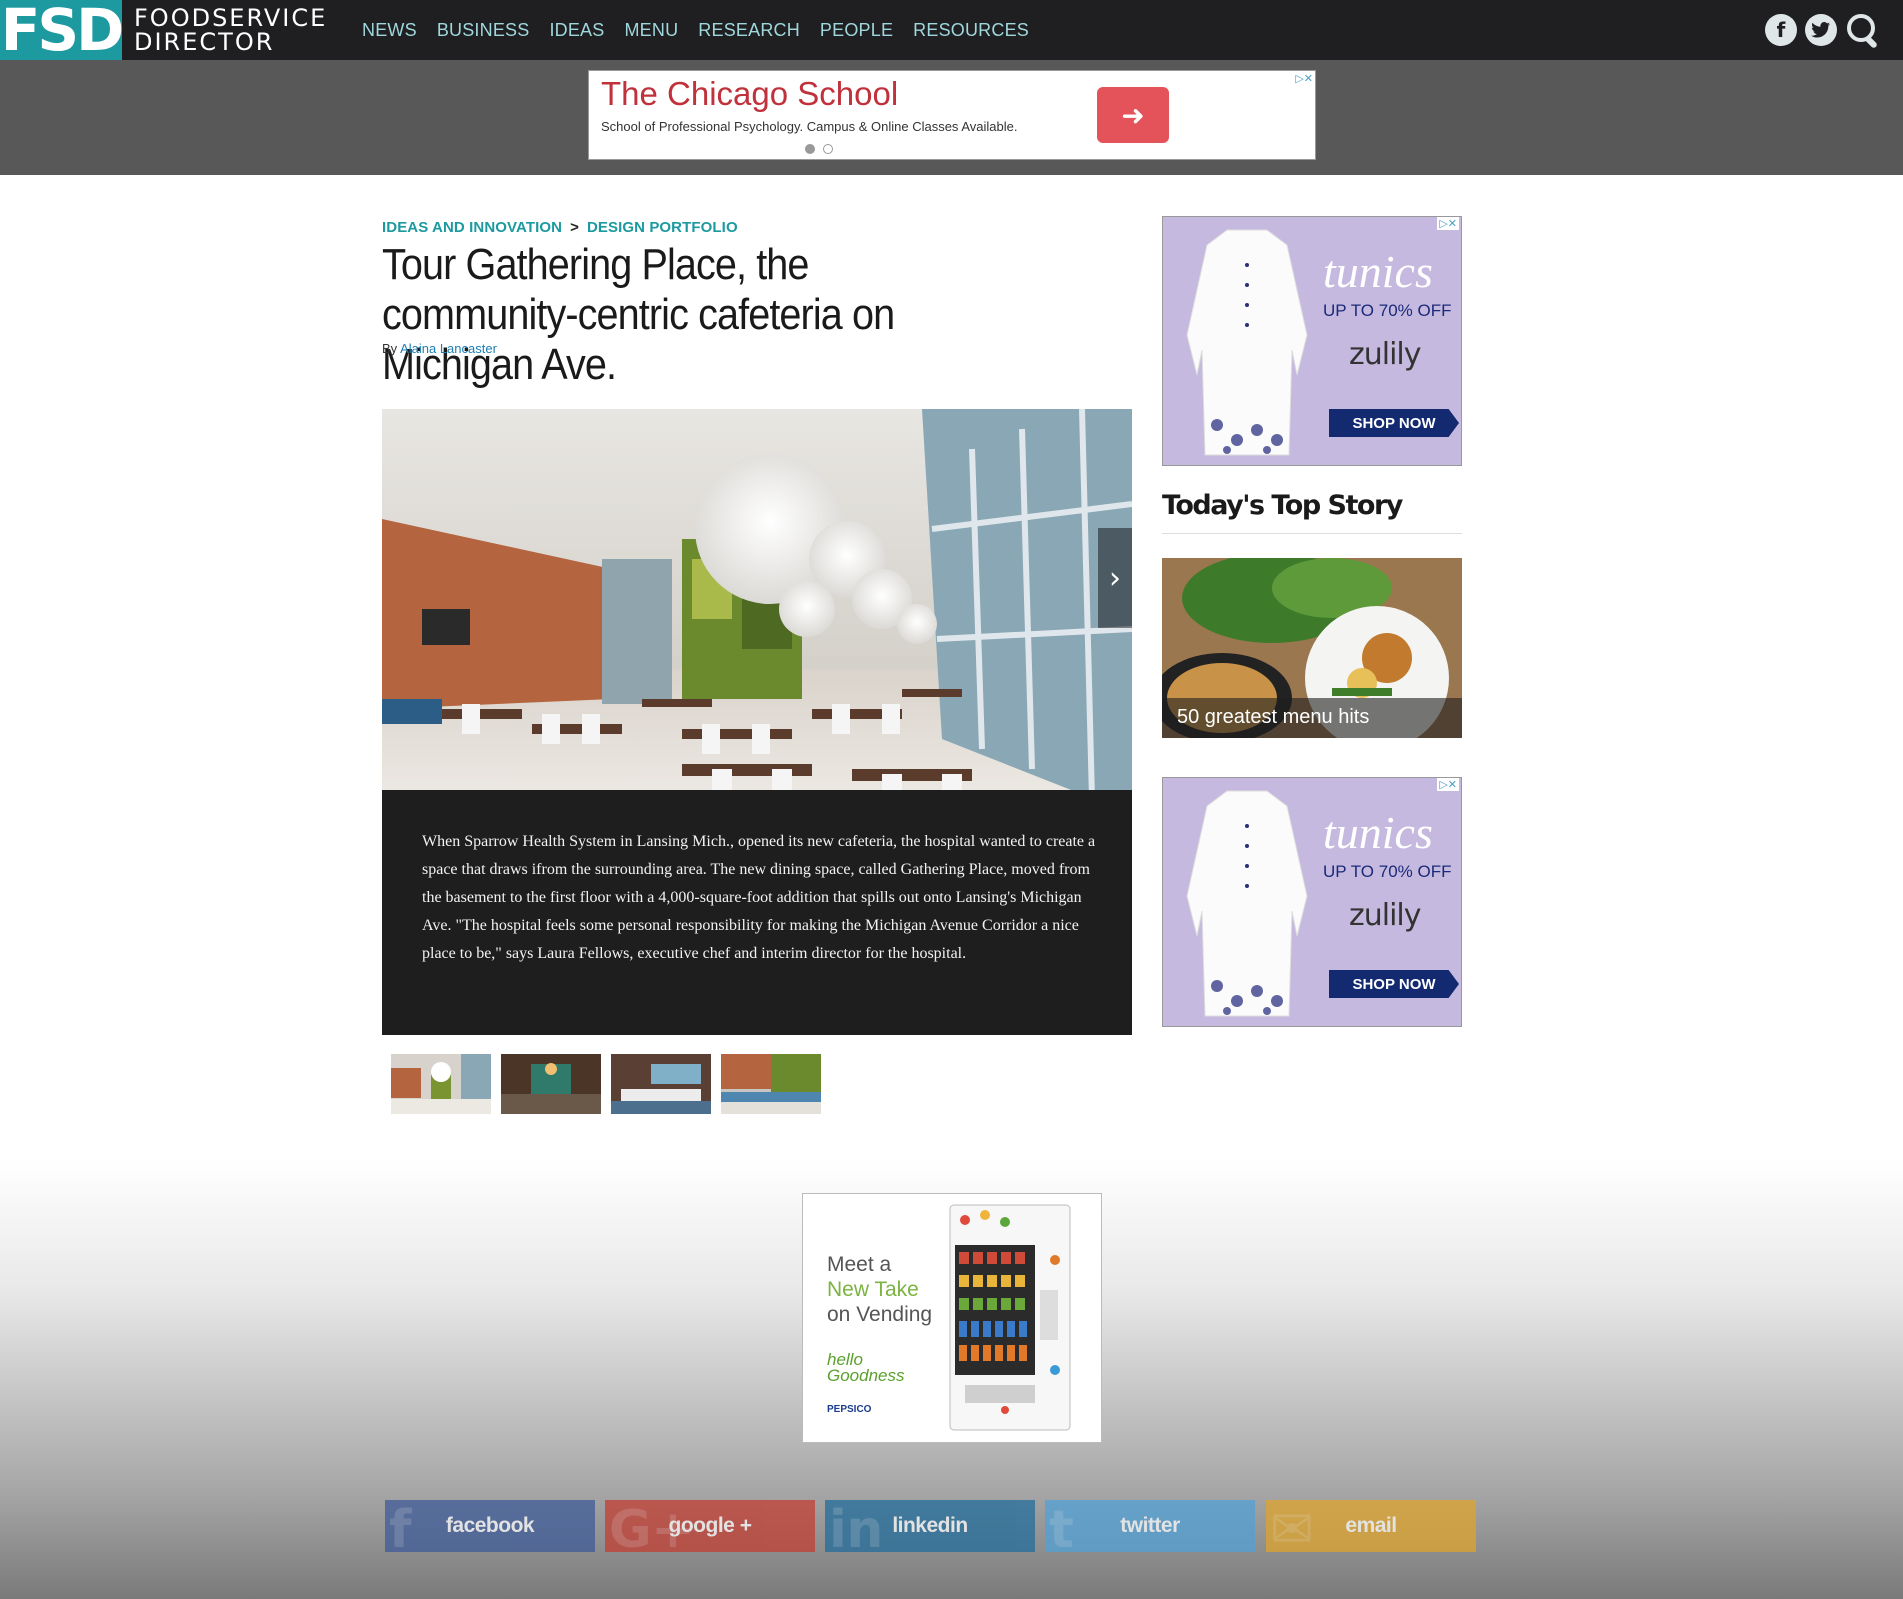 Image resolution: width=1903 pixels, height=1599 pixels. What do you see at coordinates (652, 1530) in the screenshot?
I see `google-plus-icon: G+` at bounding box center [652, 1530].